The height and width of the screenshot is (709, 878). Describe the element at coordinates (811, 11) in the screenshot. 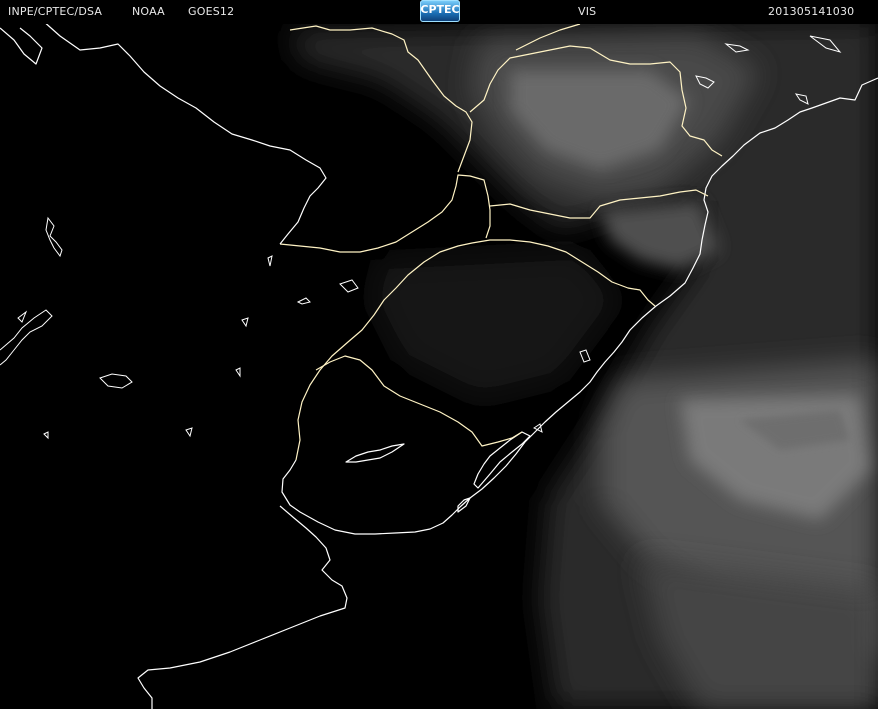

I see `timestamp-label: 201305141030` at that location.